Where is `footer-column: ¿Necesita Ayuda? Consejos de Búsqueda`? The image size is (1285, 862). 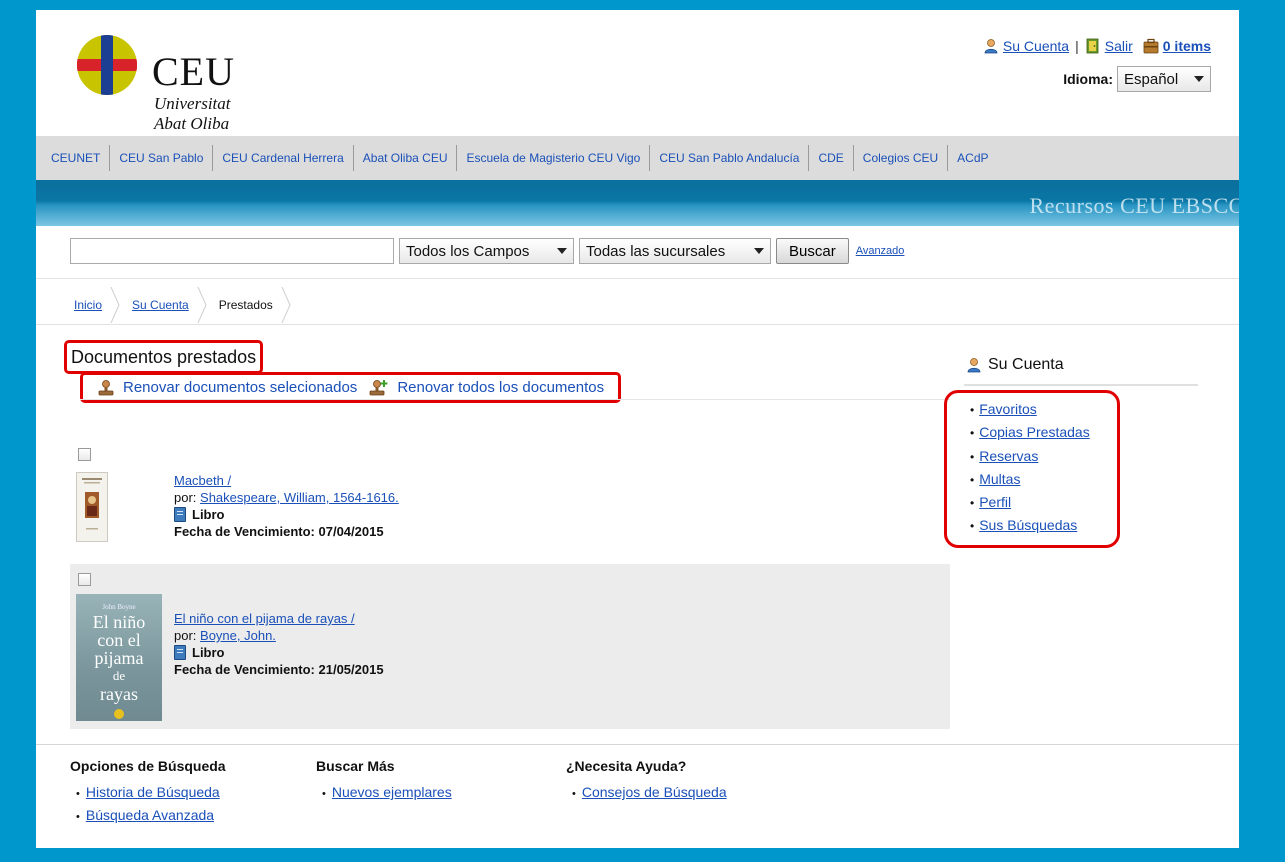 footer-column: ¿Necesita Ayuda? Consejos de Búsqueda is located at coordinates (646, 781).